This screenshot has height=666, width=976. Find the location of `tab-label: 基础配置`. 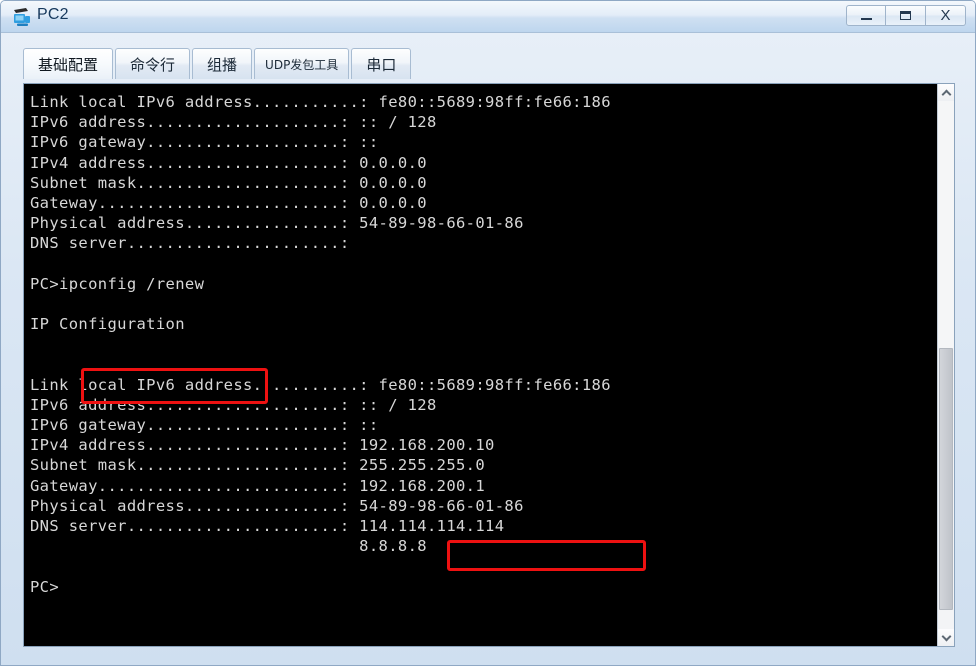

tab-label: 基础配置 is located at coordinates (68, 64).